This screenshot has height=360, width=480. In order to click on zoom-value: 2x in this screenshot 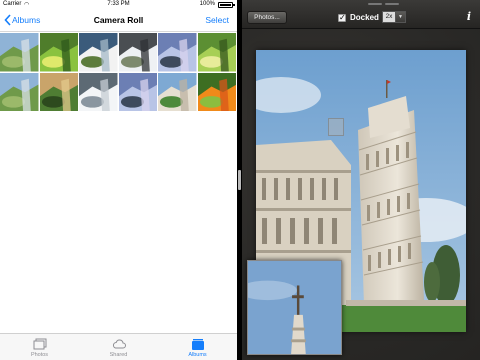, I will do `click(389, 17)`.